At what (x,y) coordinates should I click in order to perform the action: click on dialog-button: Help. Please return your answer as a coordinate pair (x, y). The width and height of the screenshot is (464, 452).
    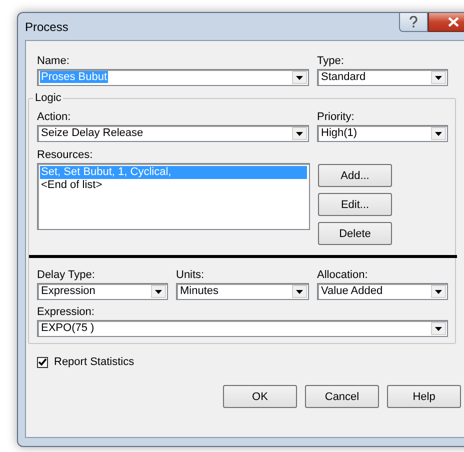
    Looking at the image, I should click on (424, 396).